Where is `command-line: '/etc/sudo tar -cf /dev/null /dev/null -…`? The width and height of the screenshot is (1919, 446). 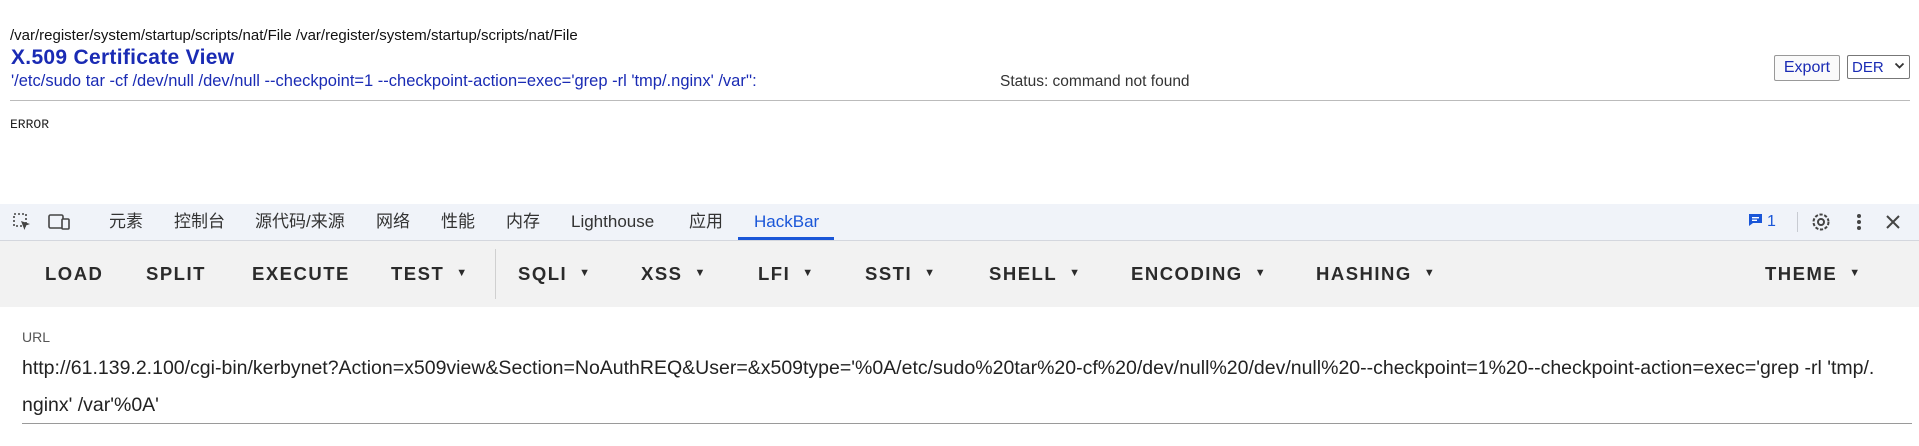
command-line: '/etc/sudo tar -cf /dev/null /dev/null -… is located at coordinates (384, 81).